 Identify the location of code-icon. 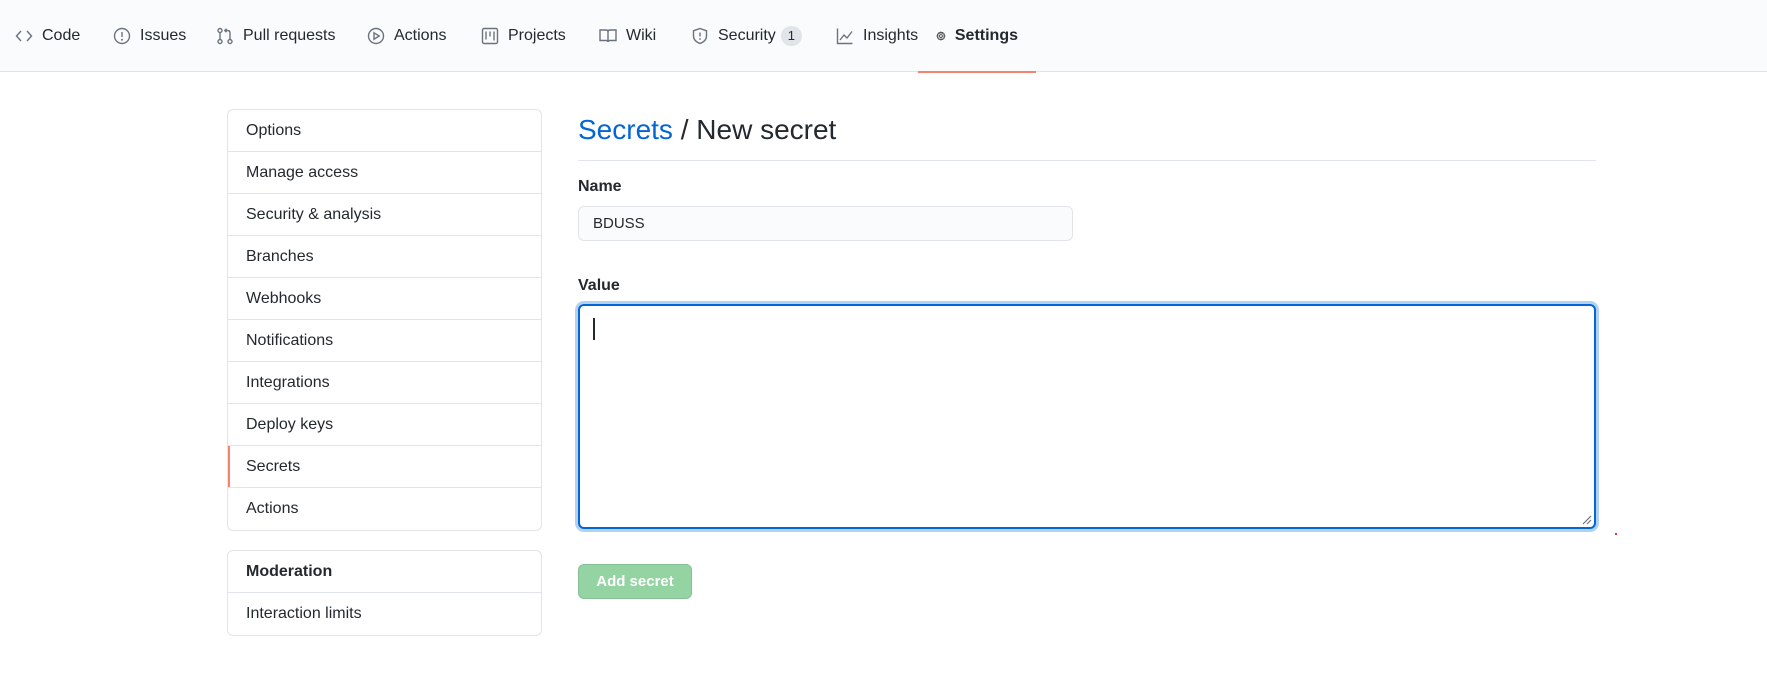
(24, 36).